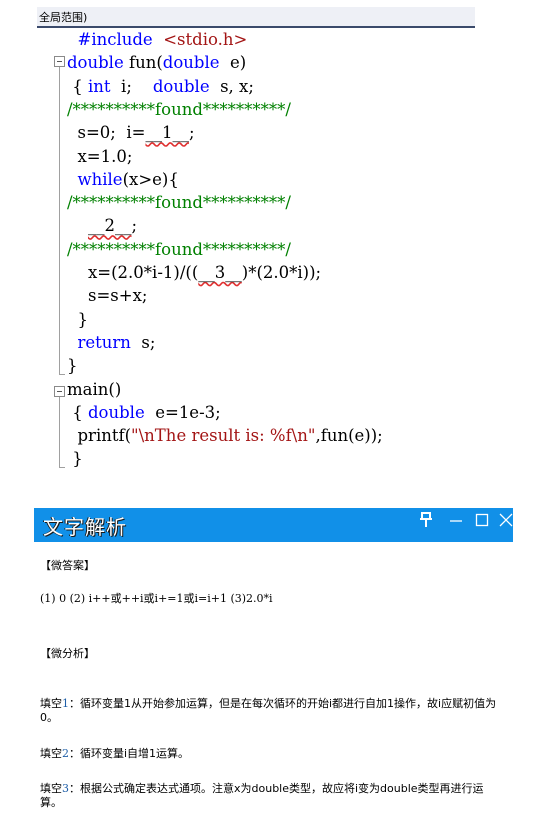 The width and height of the screenshot is (557, 836). What do you see at coordinates (281, 272) in the screenshot?
I see `code-token: )*(2.0*i));` at bounding box center [281, 272].